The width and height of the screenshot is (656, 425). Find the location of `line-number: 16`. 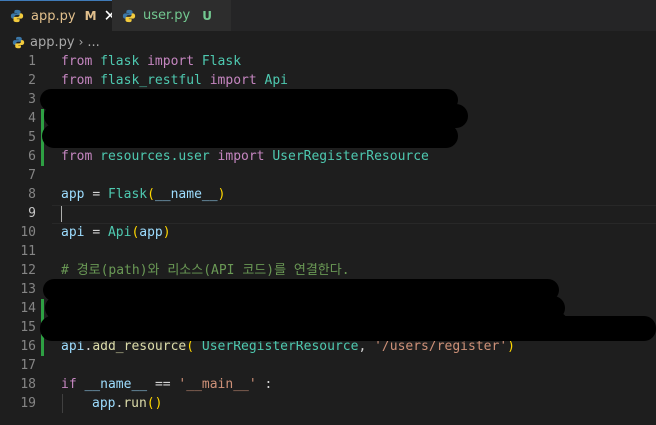

line-number: 16 is located at coordinates (28, 346).